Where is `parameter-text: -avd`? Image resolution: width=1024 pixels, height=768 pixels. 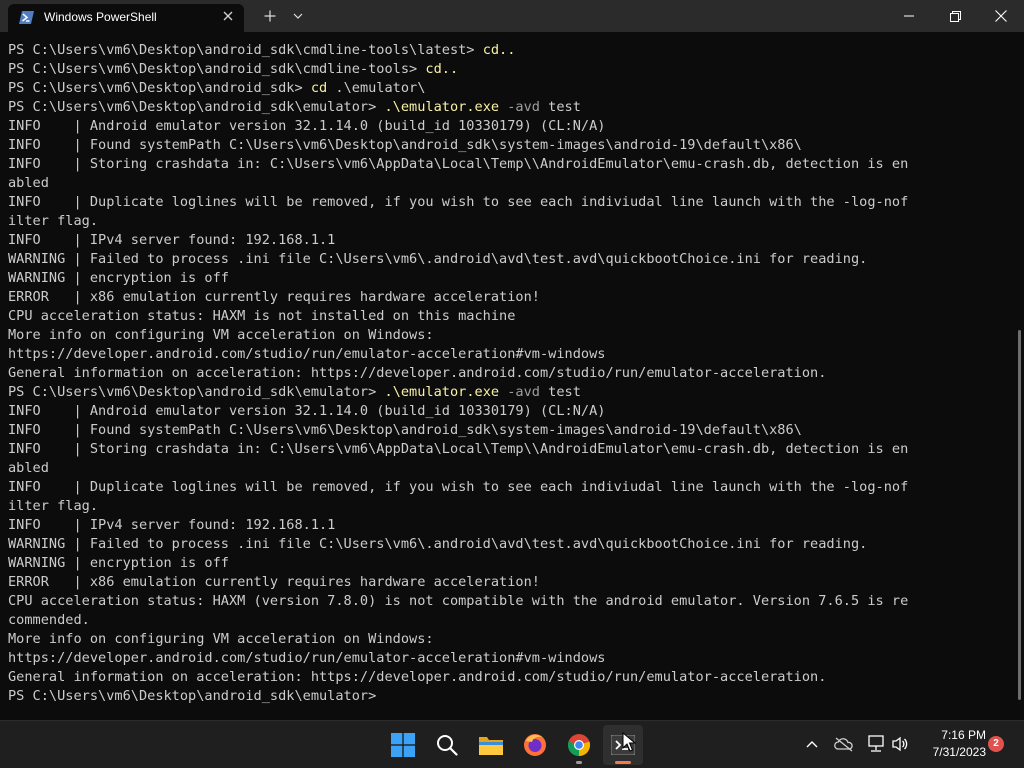 parameter-text: -avd is located at coordinates (519, 392).